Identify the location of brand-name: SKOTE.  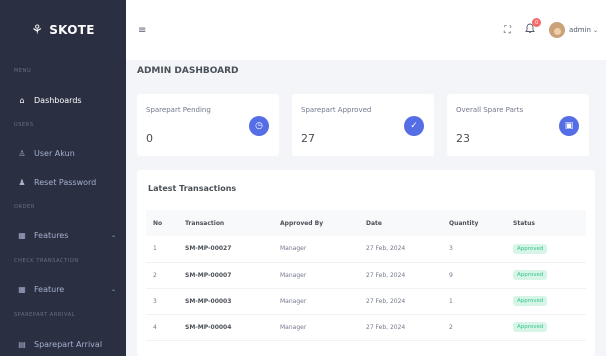
(72, 30).